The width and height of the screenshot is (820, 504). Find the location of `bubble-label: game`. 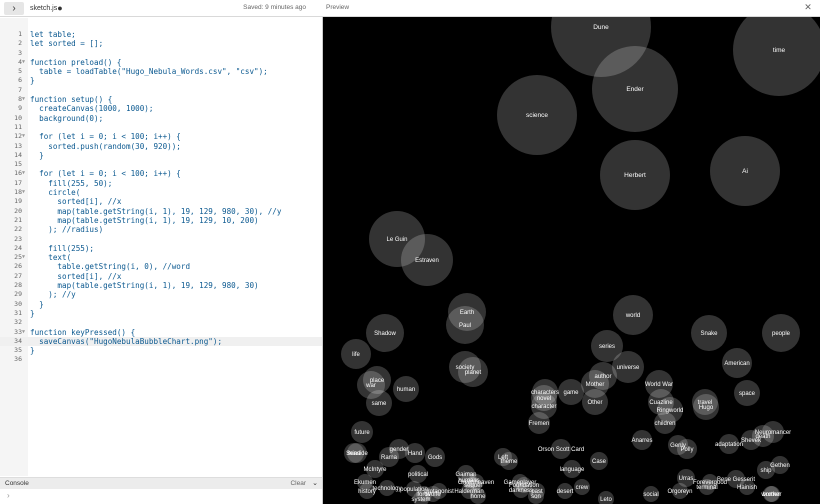

bubble-label: game is located at coordinates (571, 393).